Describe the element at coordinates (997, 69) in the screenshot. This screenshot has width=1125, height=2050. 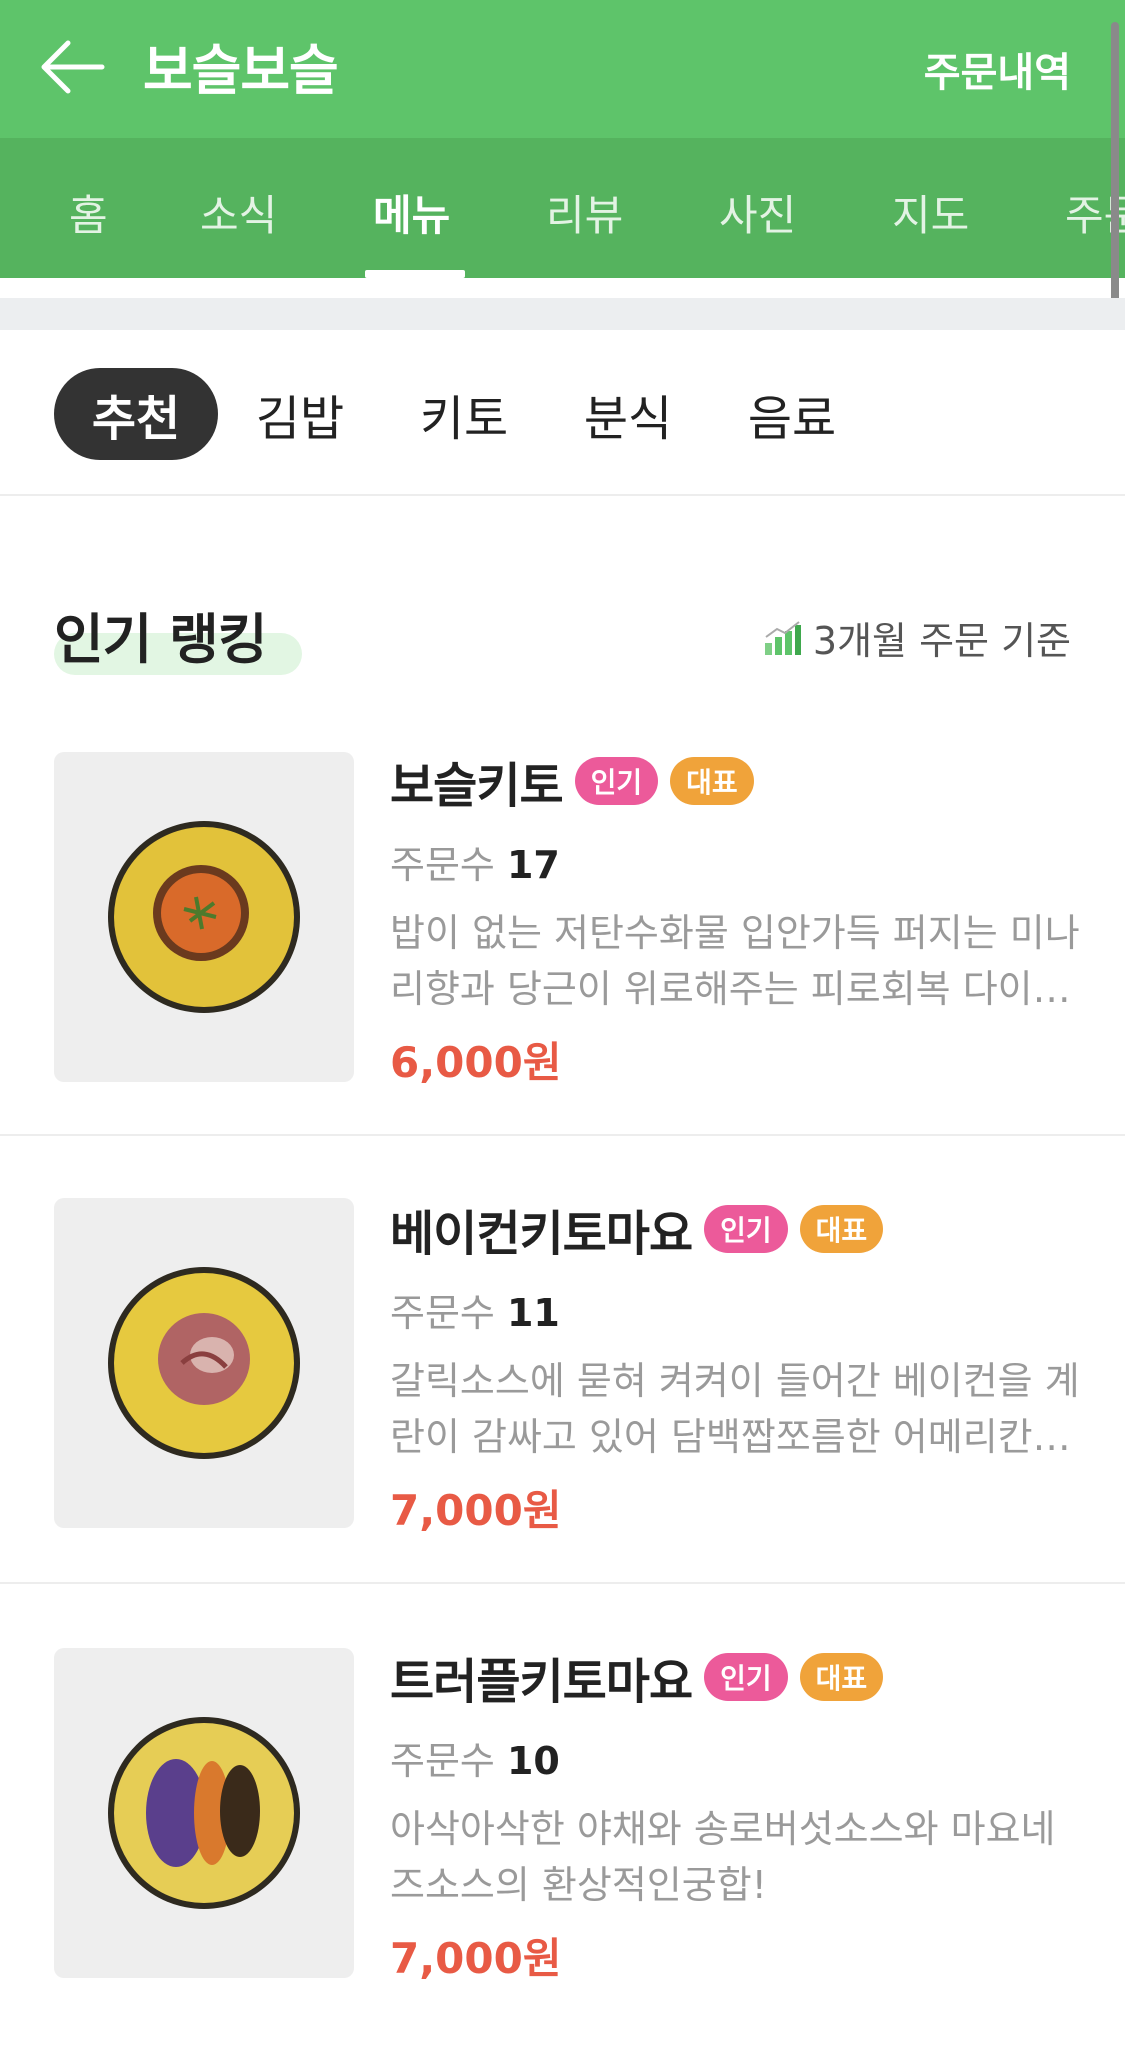
I see `order-history-button: 주문내역` at that location.